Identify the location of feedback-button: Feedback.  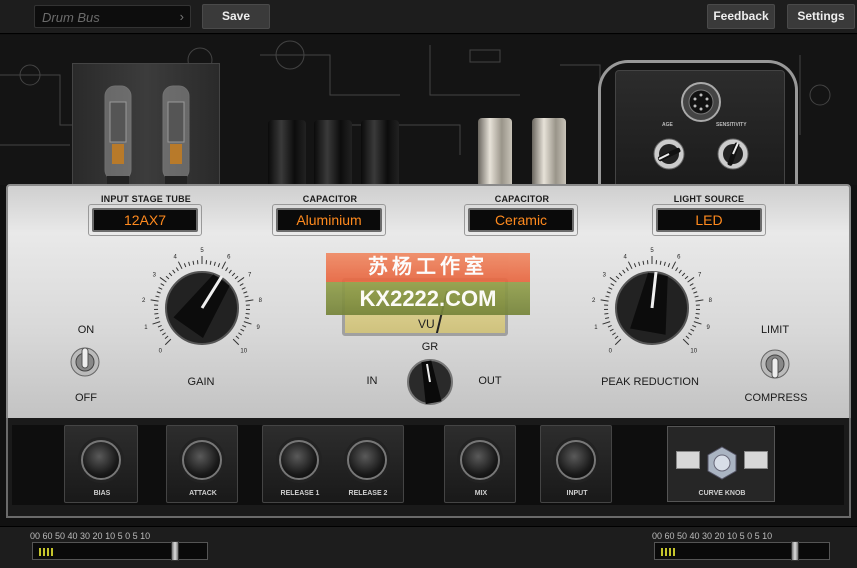
(741, 16).